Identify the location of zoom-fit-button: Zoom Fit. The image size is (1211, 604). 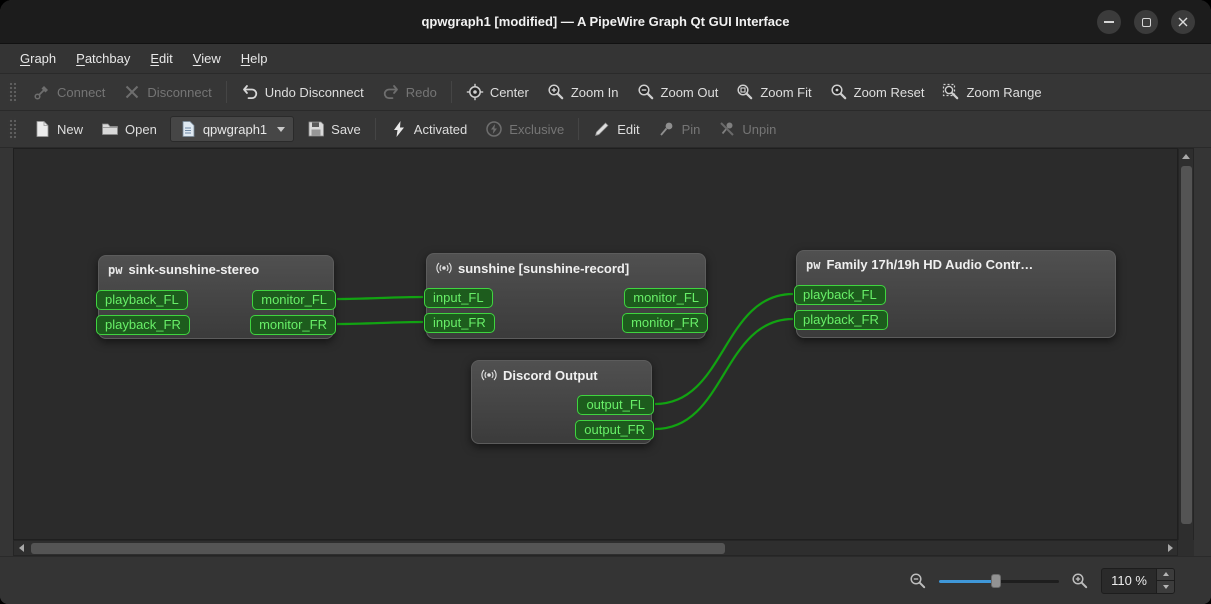
(773, 92).